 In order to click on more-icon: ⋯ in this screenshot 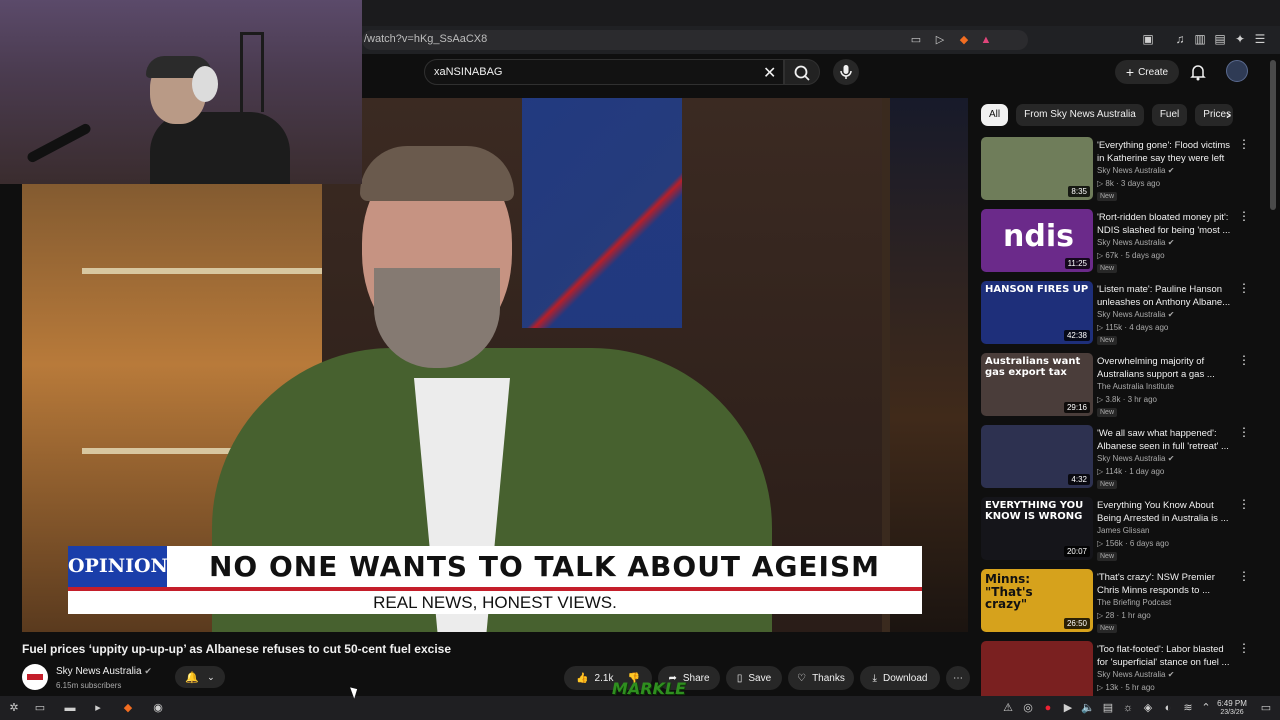, I will do `click(958, 678)`.